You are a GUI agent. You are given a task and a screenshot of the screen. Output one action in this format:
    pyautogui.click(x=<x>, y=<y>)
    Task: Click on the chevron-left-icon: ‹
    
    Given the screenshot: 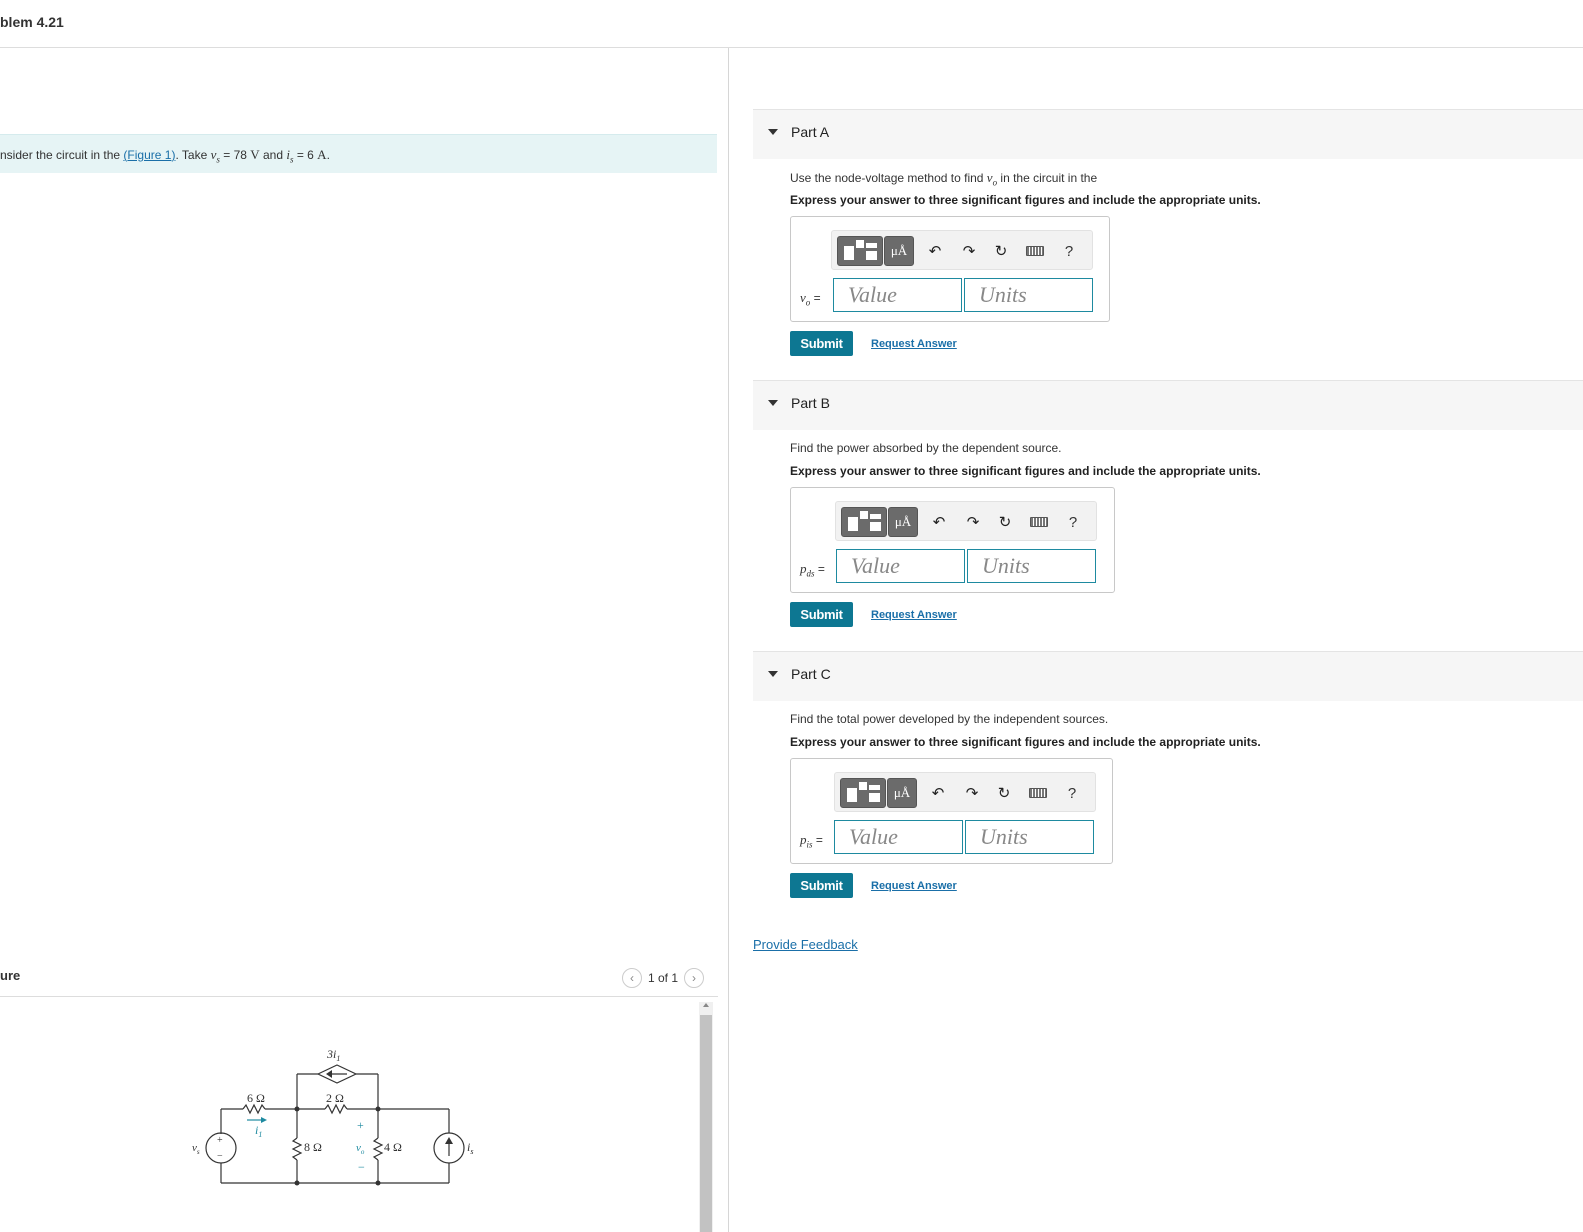 What is the action you would take?
    pyautogui.click(x=632, y=978)
    